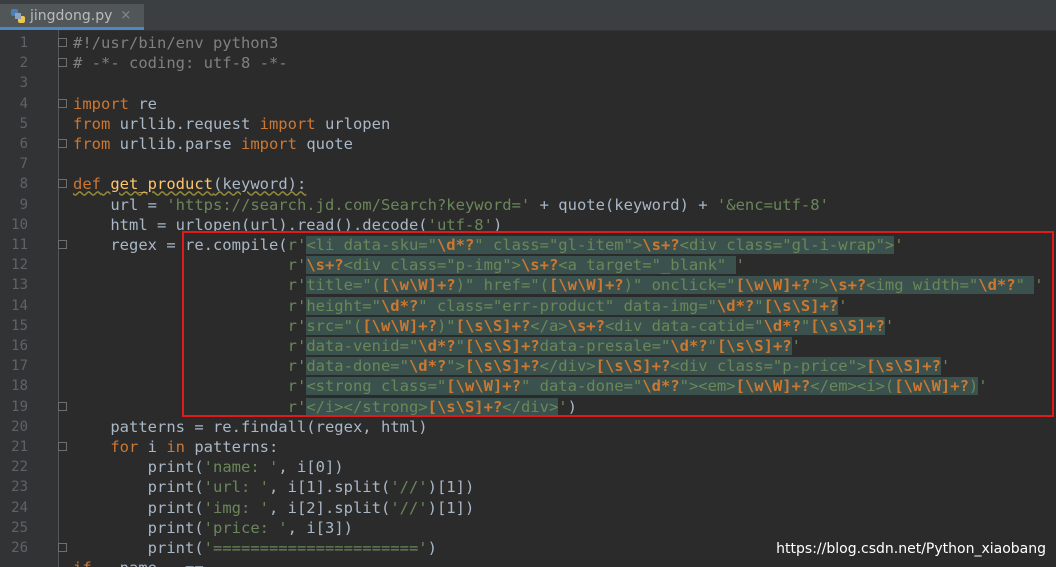  I want to click on code-token: <div class="gl-i-wrap">, so click(787, 245).